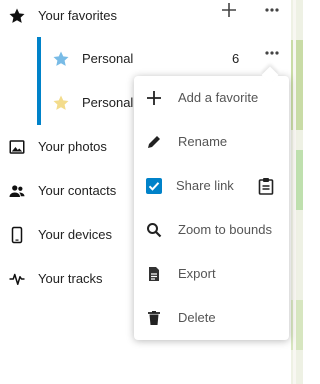  Describe the element at coordinates (197, 273) in the screenshot. I see `menu-item-label: Export` at that location.